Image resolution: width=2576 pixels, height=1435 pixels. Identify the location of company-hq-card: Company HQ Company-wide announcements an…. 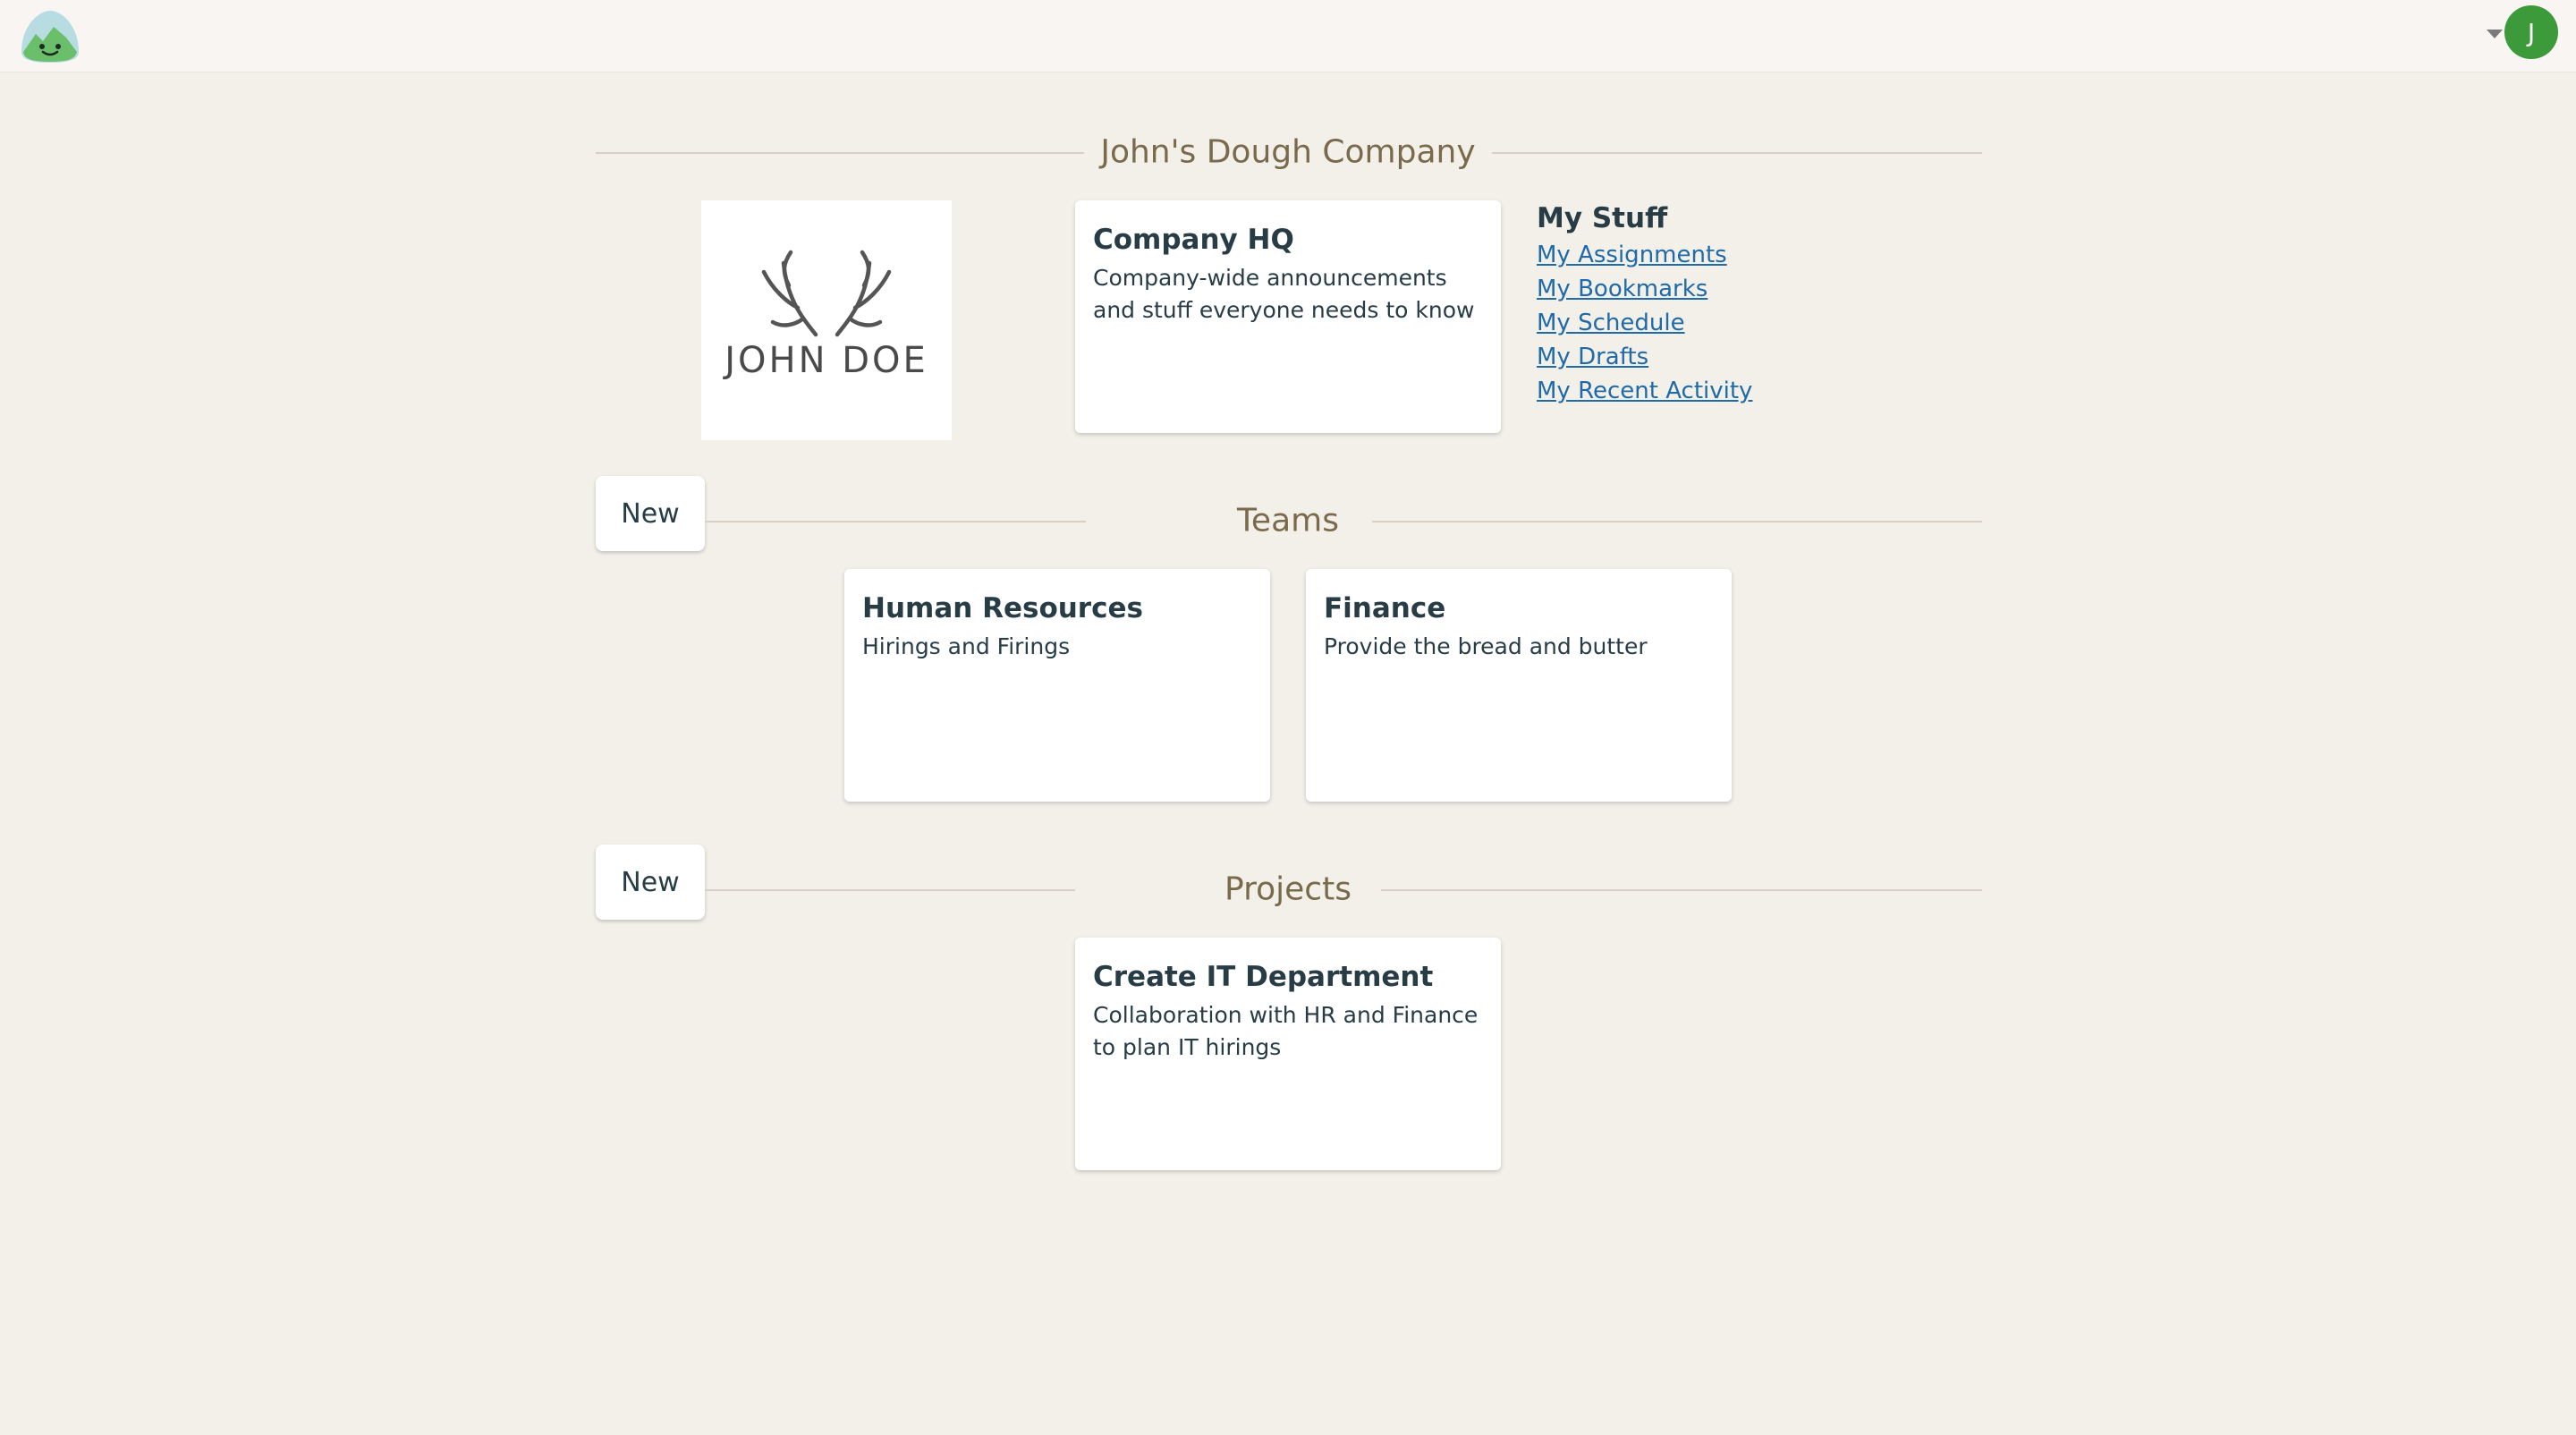
(1288, 316).